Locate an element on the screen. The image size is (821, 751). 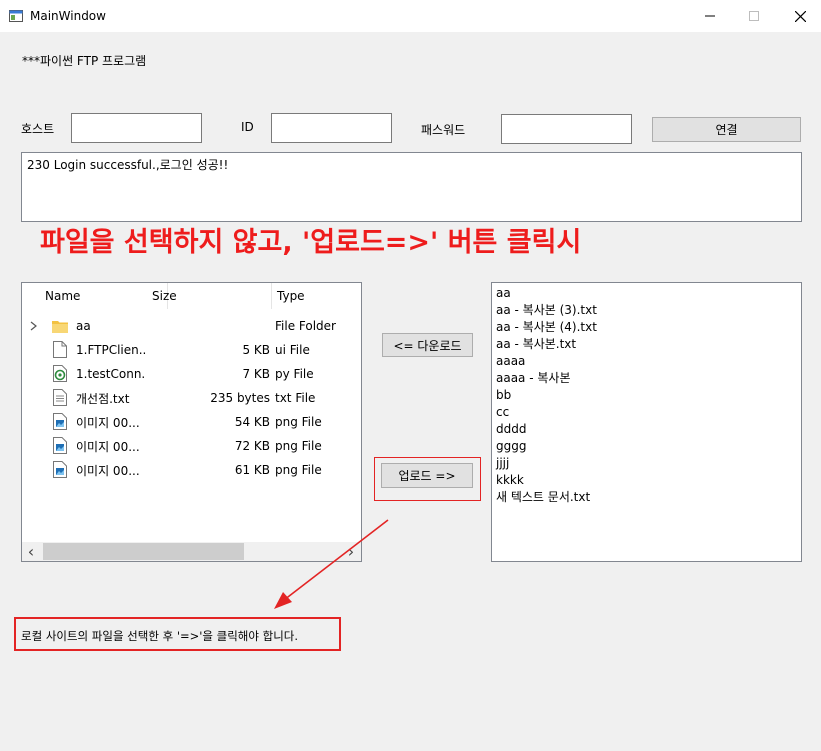
close-button is located at coordinates (799, 16).